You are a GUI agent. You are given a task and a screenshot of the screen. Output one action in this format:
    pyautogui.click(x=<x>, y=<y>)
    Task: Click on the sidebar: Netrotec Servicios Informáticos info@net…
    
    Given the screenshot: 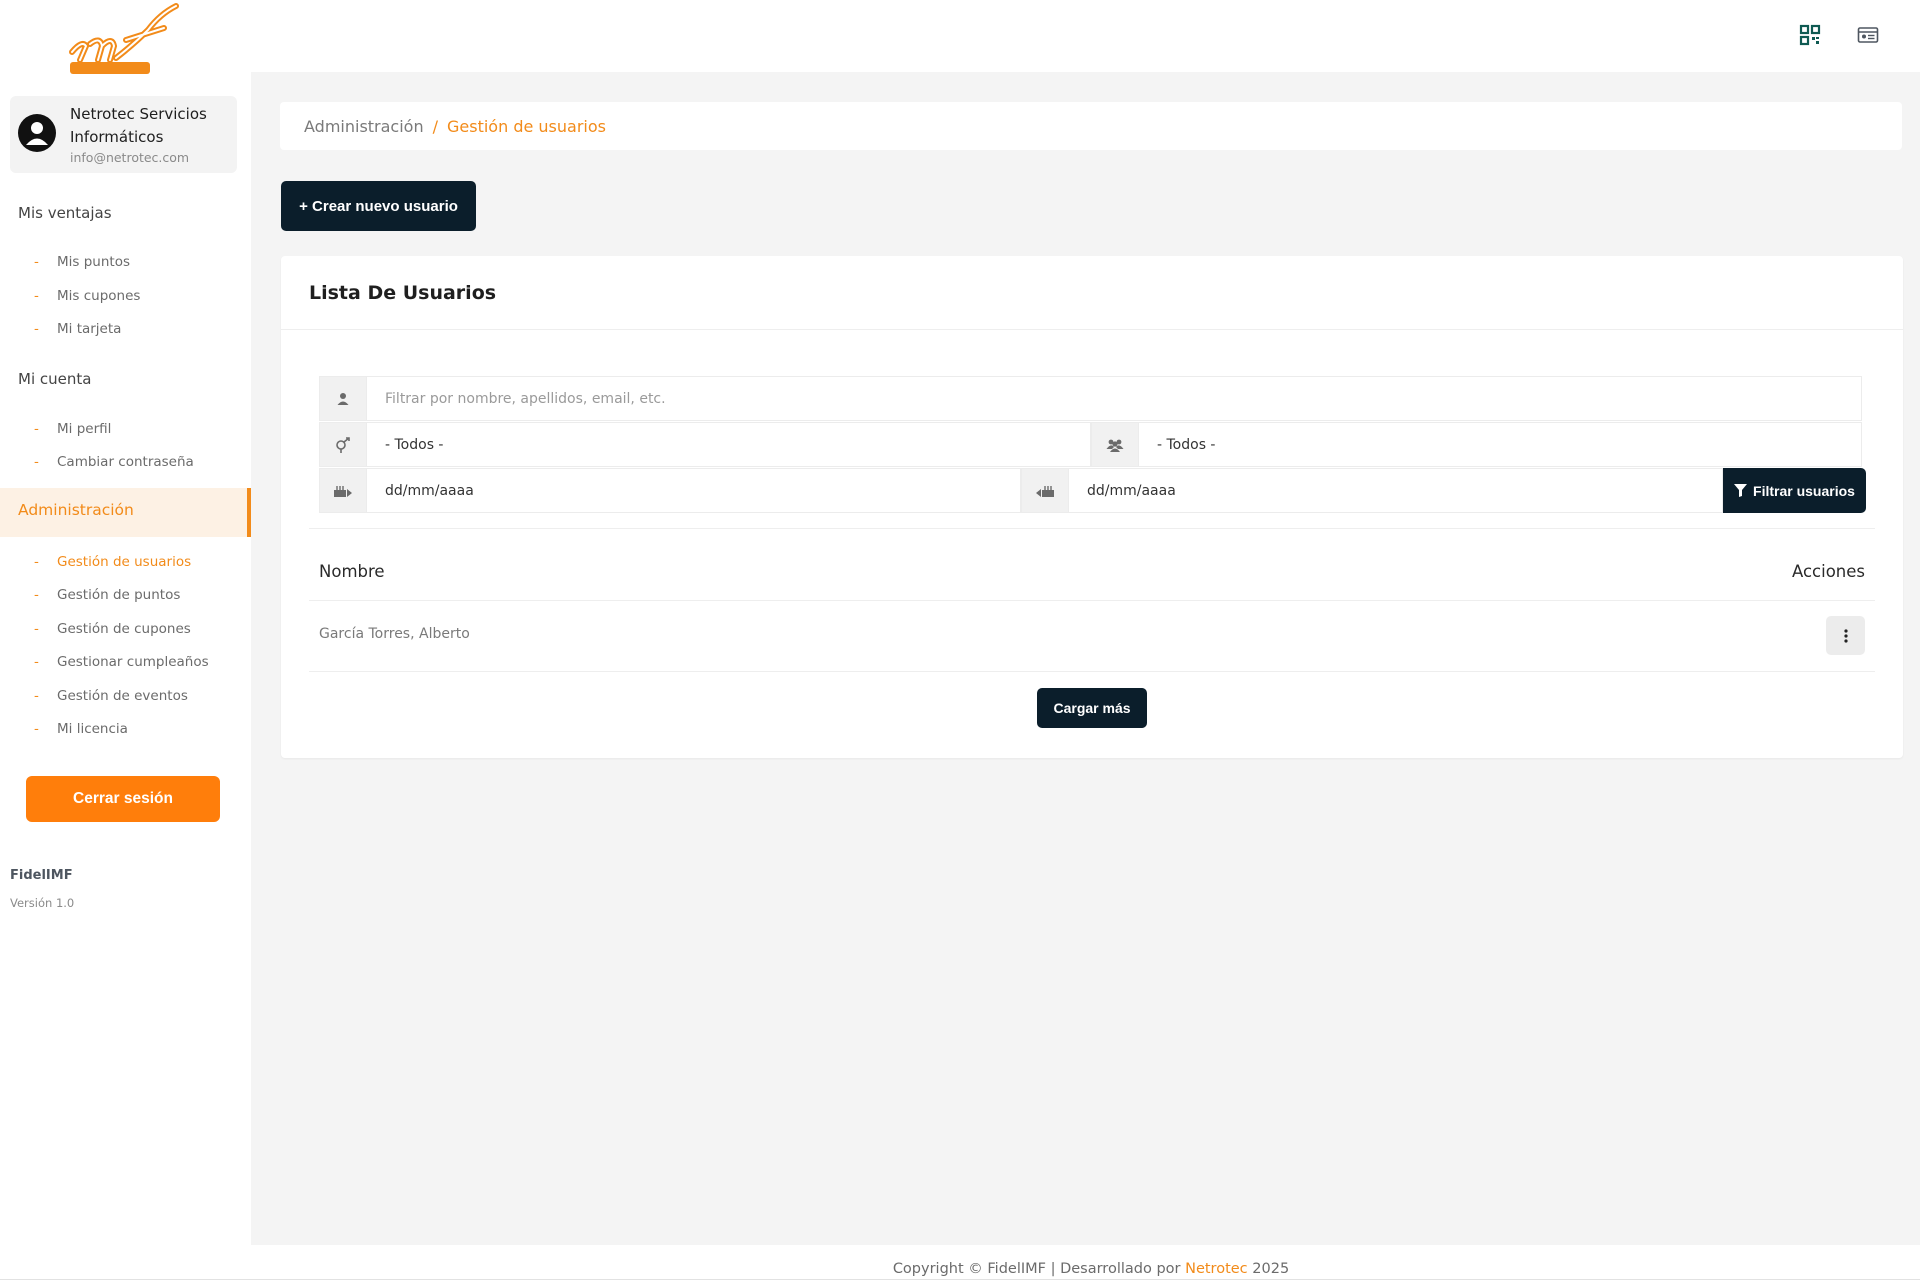 What is the action you would take?
    pyautogui.click(x=125, y=622)
    